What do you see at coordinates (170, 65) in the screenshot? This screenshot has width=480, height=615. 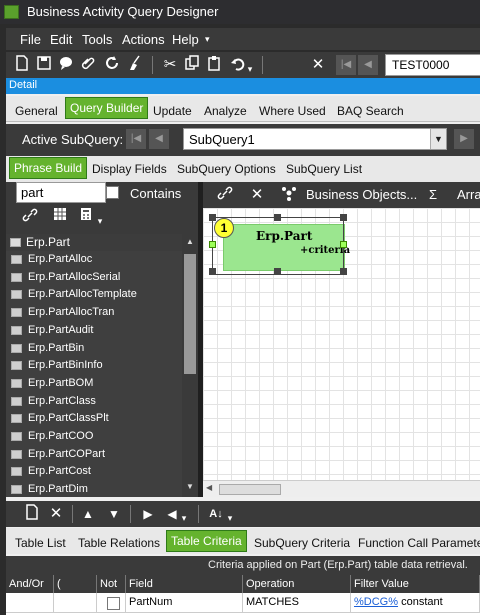 I see `cut-icon: ✂` at bounding box center [170, 65].